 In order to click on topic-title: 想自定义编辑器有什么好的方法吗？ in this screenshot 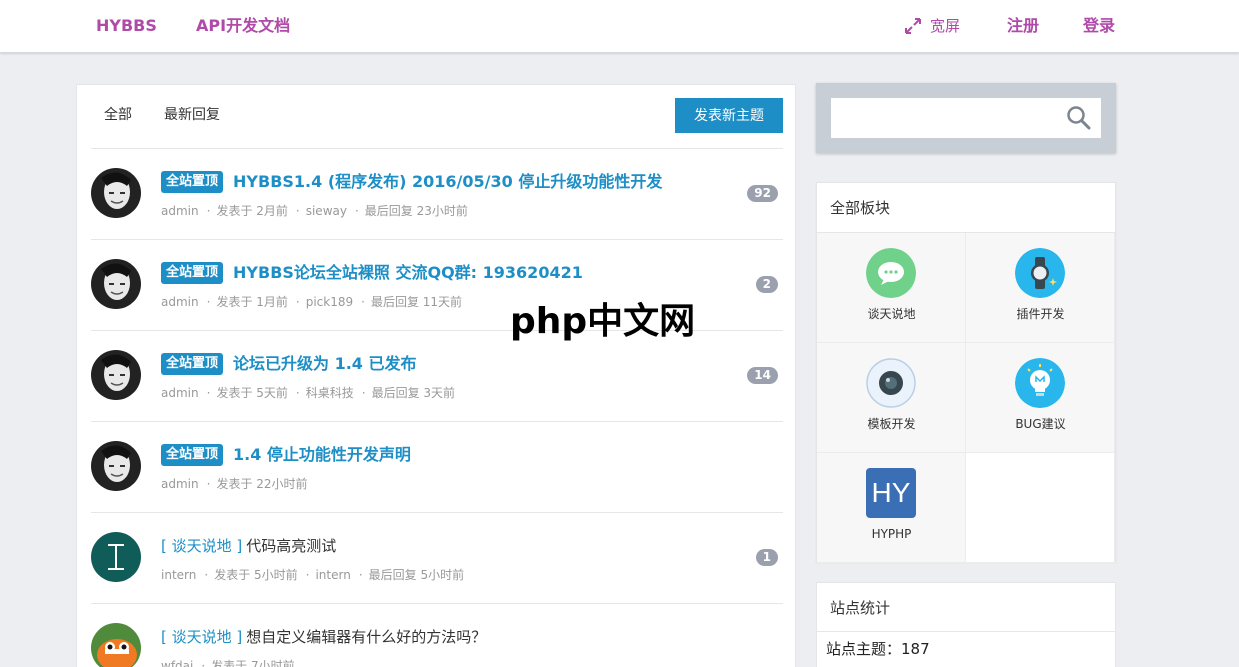, I will do `click(366, 637)`.